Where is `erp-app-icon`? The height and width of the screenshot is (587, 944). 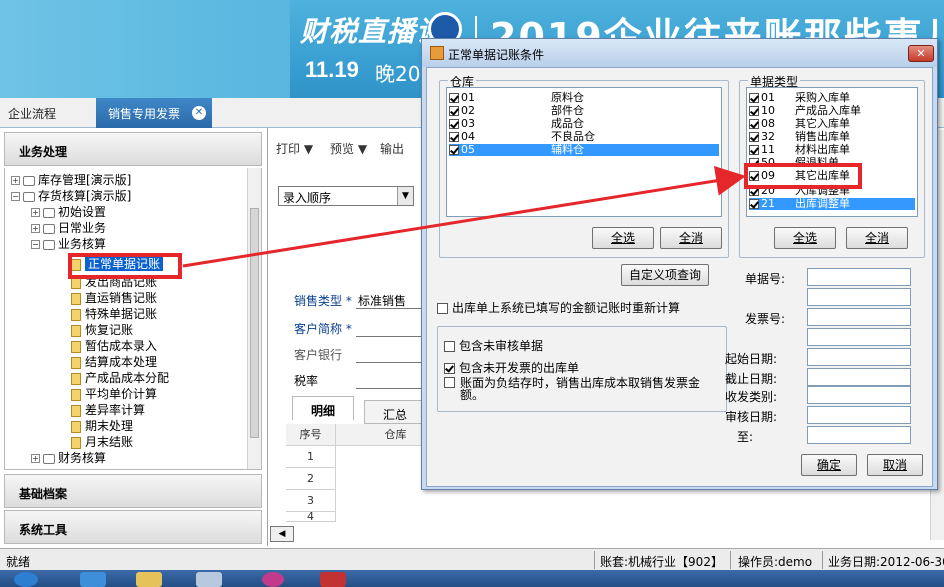
erp-app-icon is located at coordinates (333, 579).